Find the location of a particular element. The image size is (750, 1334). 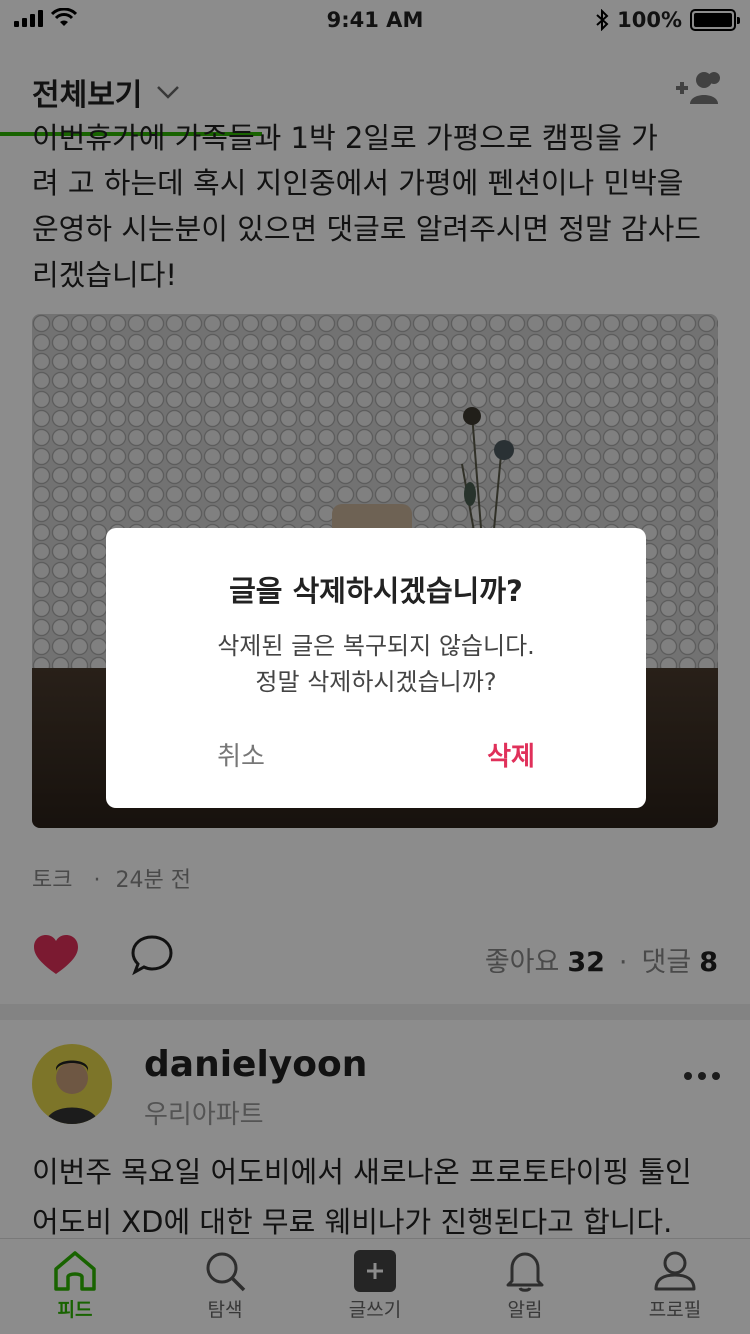

dialog-message: 삭제된 글은 복구되지 않습니다. 정말 삭제하시겠습니까? is located at coordinates (376, 664).